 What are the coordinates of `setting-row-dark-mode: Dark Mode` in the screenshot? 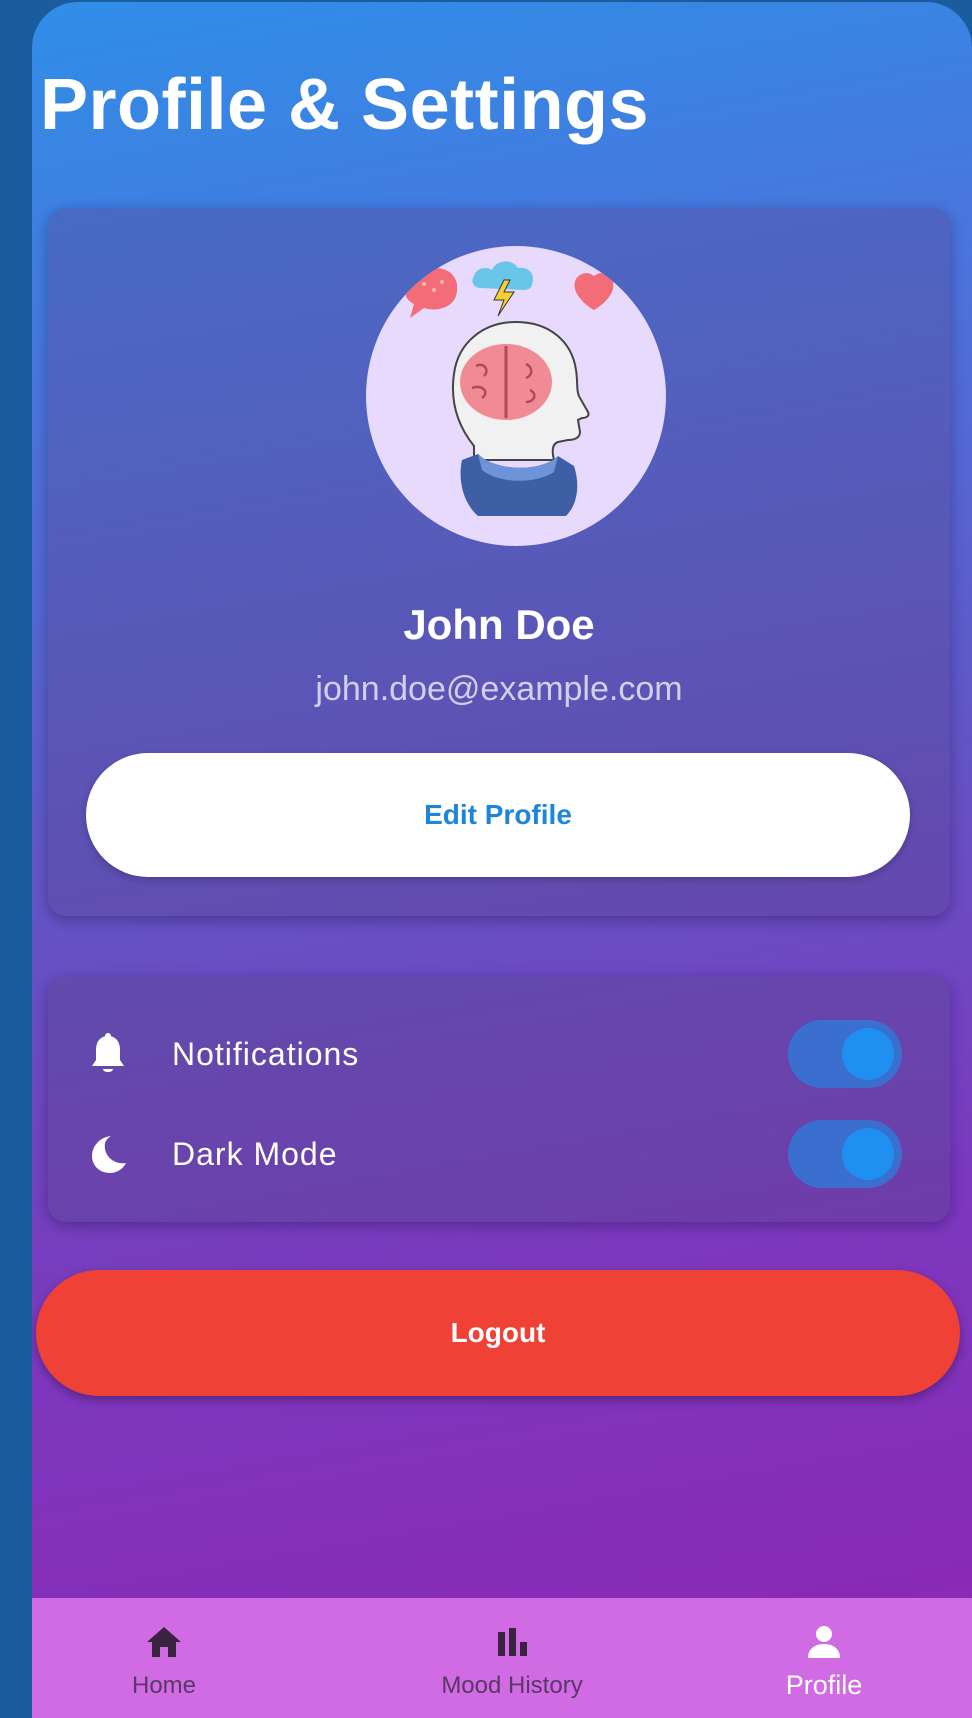 It's located at (499, 1154).